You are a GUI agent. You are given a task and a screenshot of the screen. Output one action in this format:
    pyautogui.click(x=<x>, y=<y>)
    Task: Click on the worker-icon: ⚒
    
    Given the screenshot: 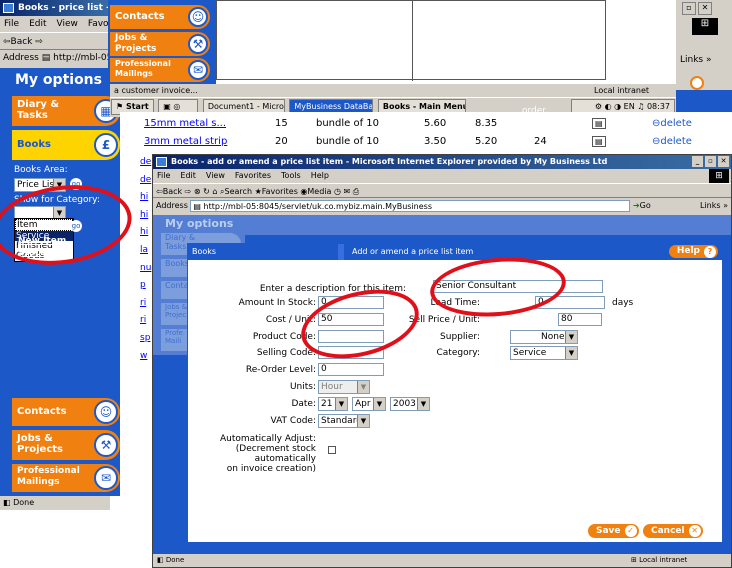 What is the action you would take?
    pyautogui.click(x=106, y=445)
    